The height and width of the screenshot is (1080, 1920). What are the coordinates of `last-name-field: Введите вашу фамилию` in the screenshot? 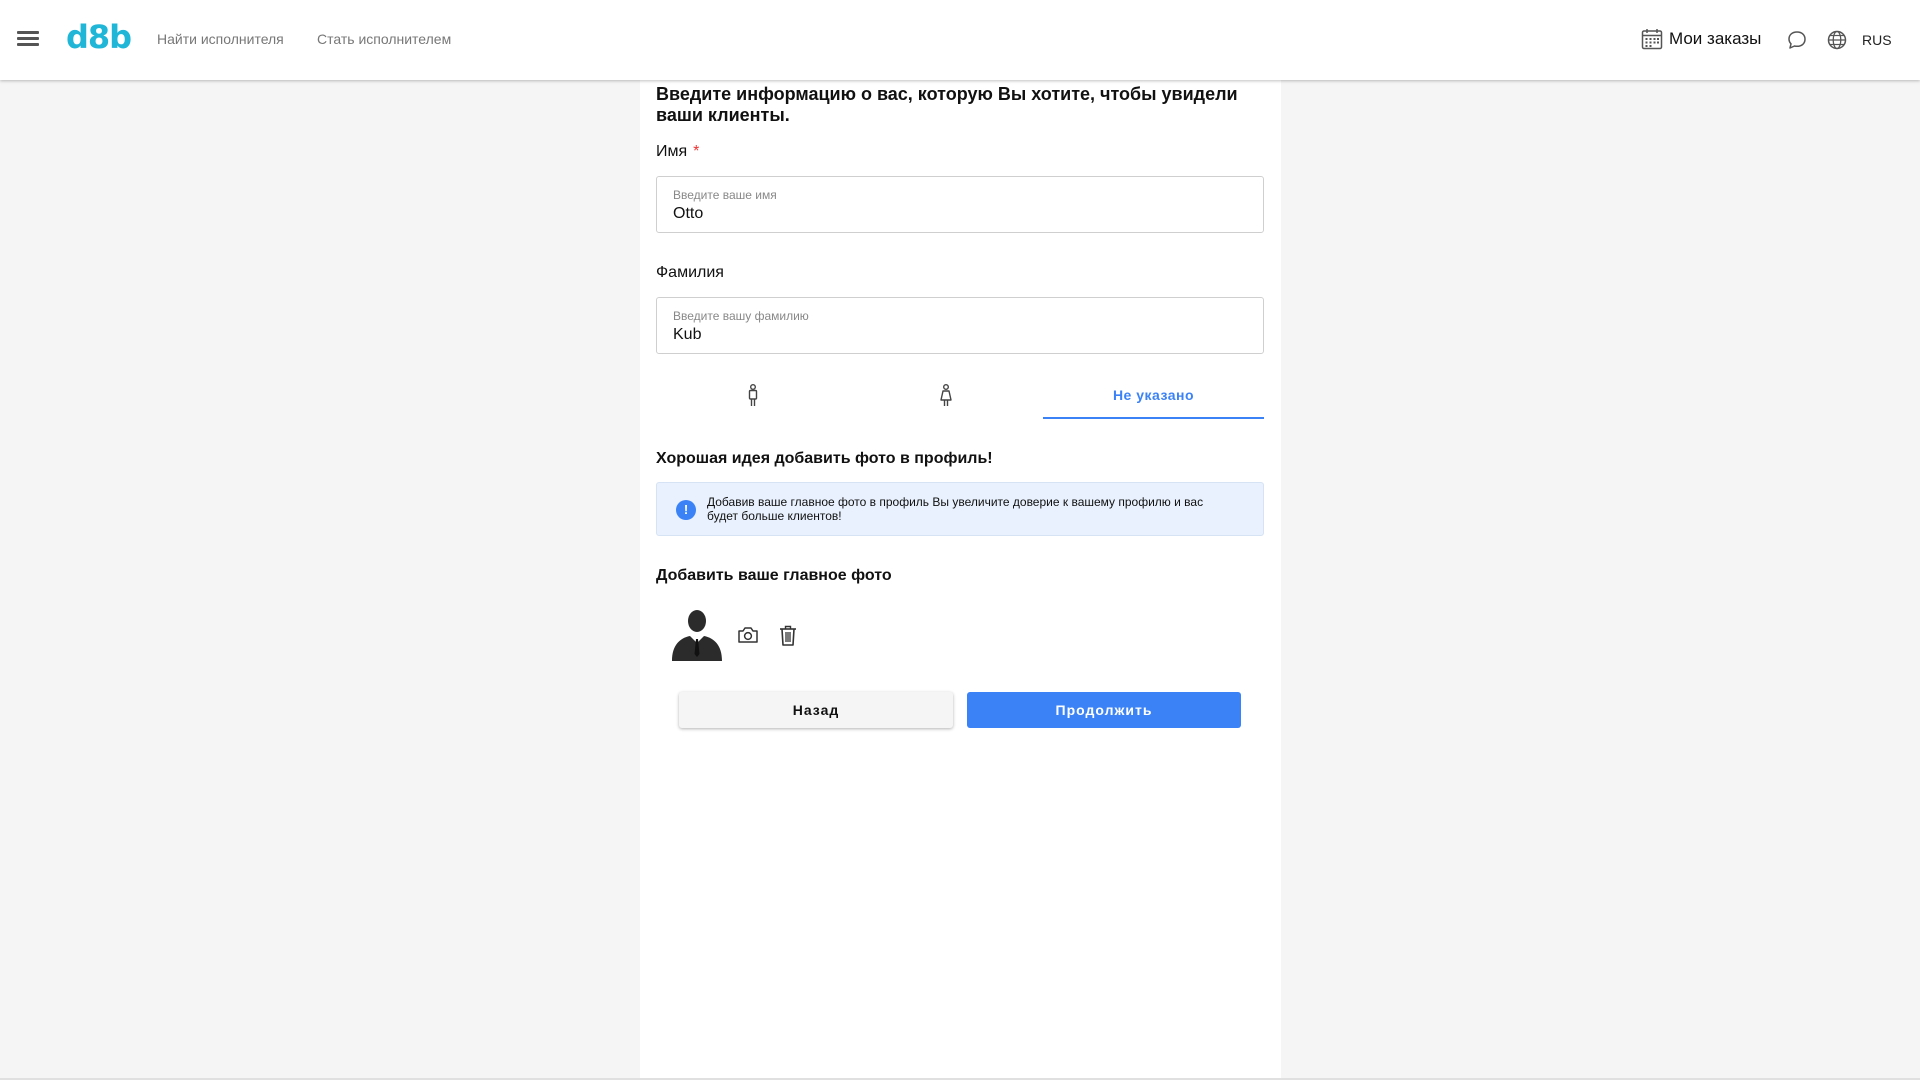 It's located at (960, 325).